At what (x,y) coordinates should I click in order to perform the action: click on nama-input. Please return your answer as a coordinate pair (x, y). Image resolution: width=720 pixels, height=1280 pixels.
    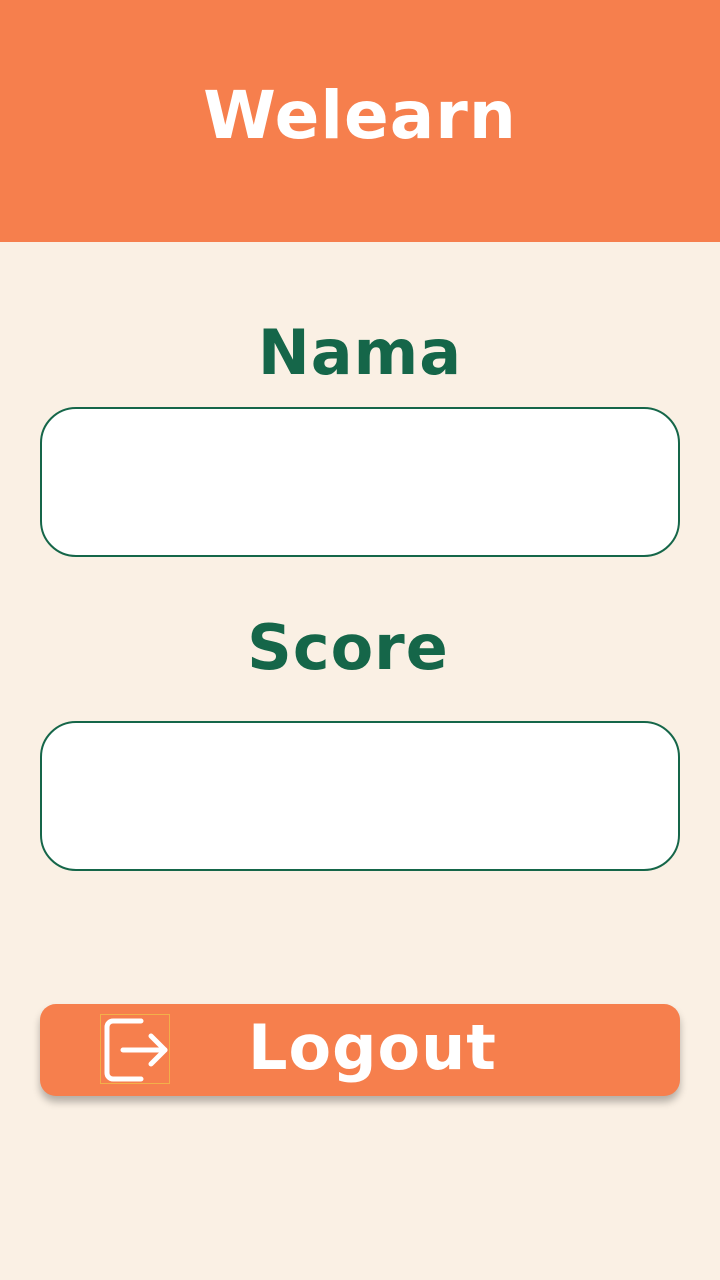
    Looking at the image, I should click on (360, 482).